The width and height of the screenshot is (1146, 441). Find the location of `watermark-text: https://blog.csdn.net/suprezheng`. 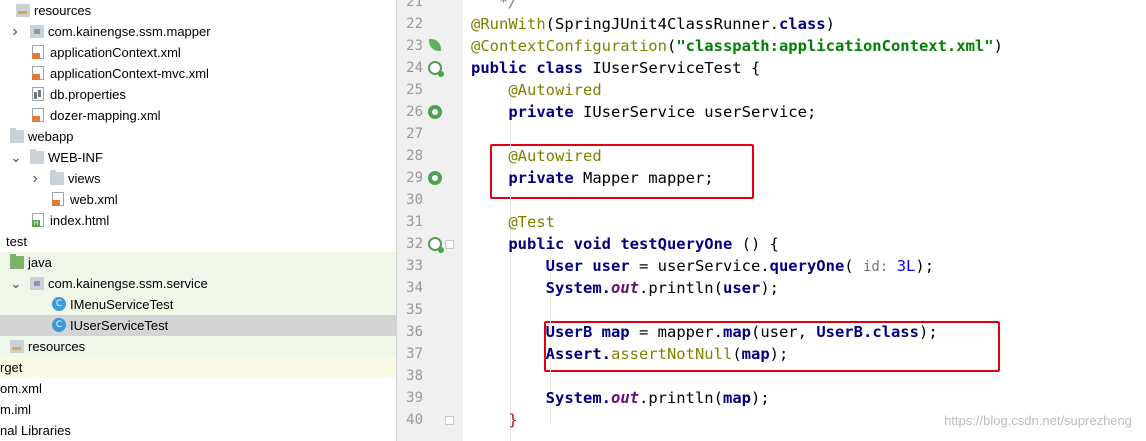

watermark-text: https://blog.csdn.net/suprezheng is located at coordinates (1038, 420).